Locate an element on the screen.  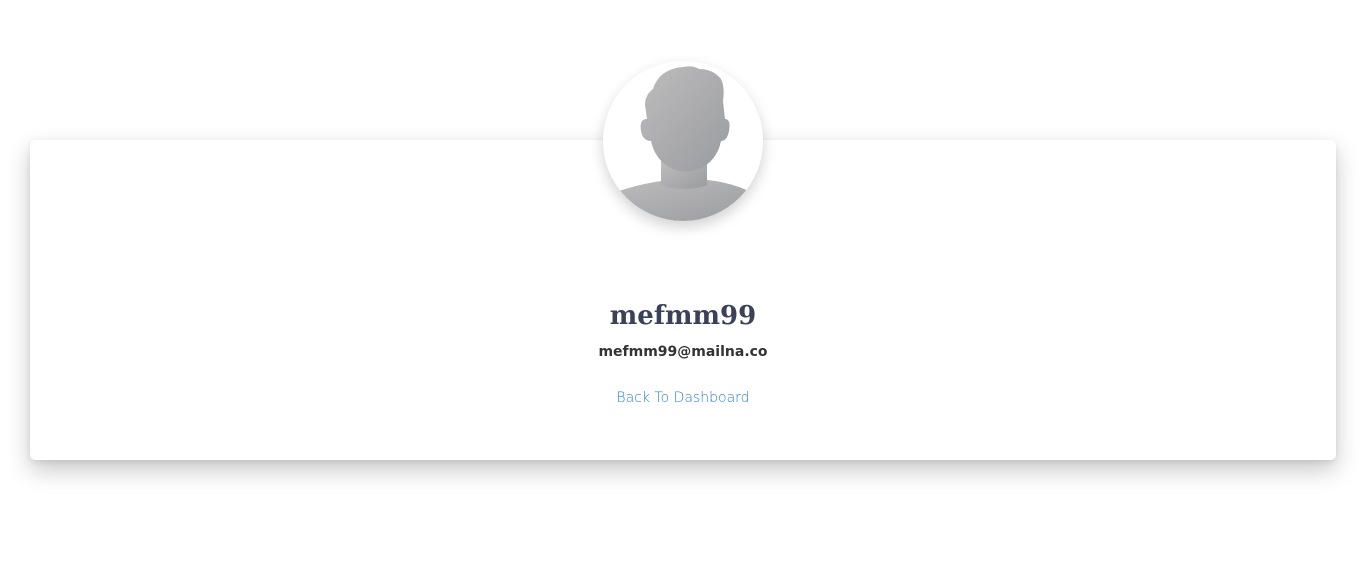
profile-email: mefmm99@mailna.co is located at coordinates (683, 352).